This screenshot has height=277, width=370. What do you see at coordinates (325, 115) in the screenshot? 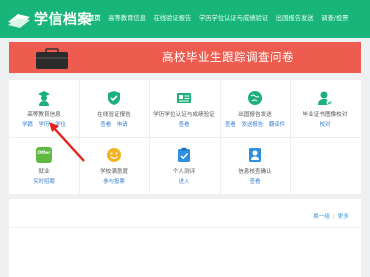
I see `tile-title: 毕业证书图像校对` at bounding box center [325, 115].